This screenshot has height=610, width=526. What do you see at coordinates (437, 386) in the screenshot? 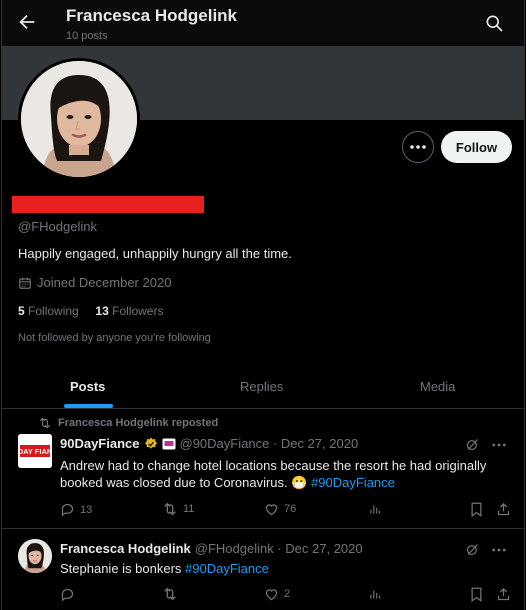
I see `tab-media: Media` at bounding box center [437, 386].